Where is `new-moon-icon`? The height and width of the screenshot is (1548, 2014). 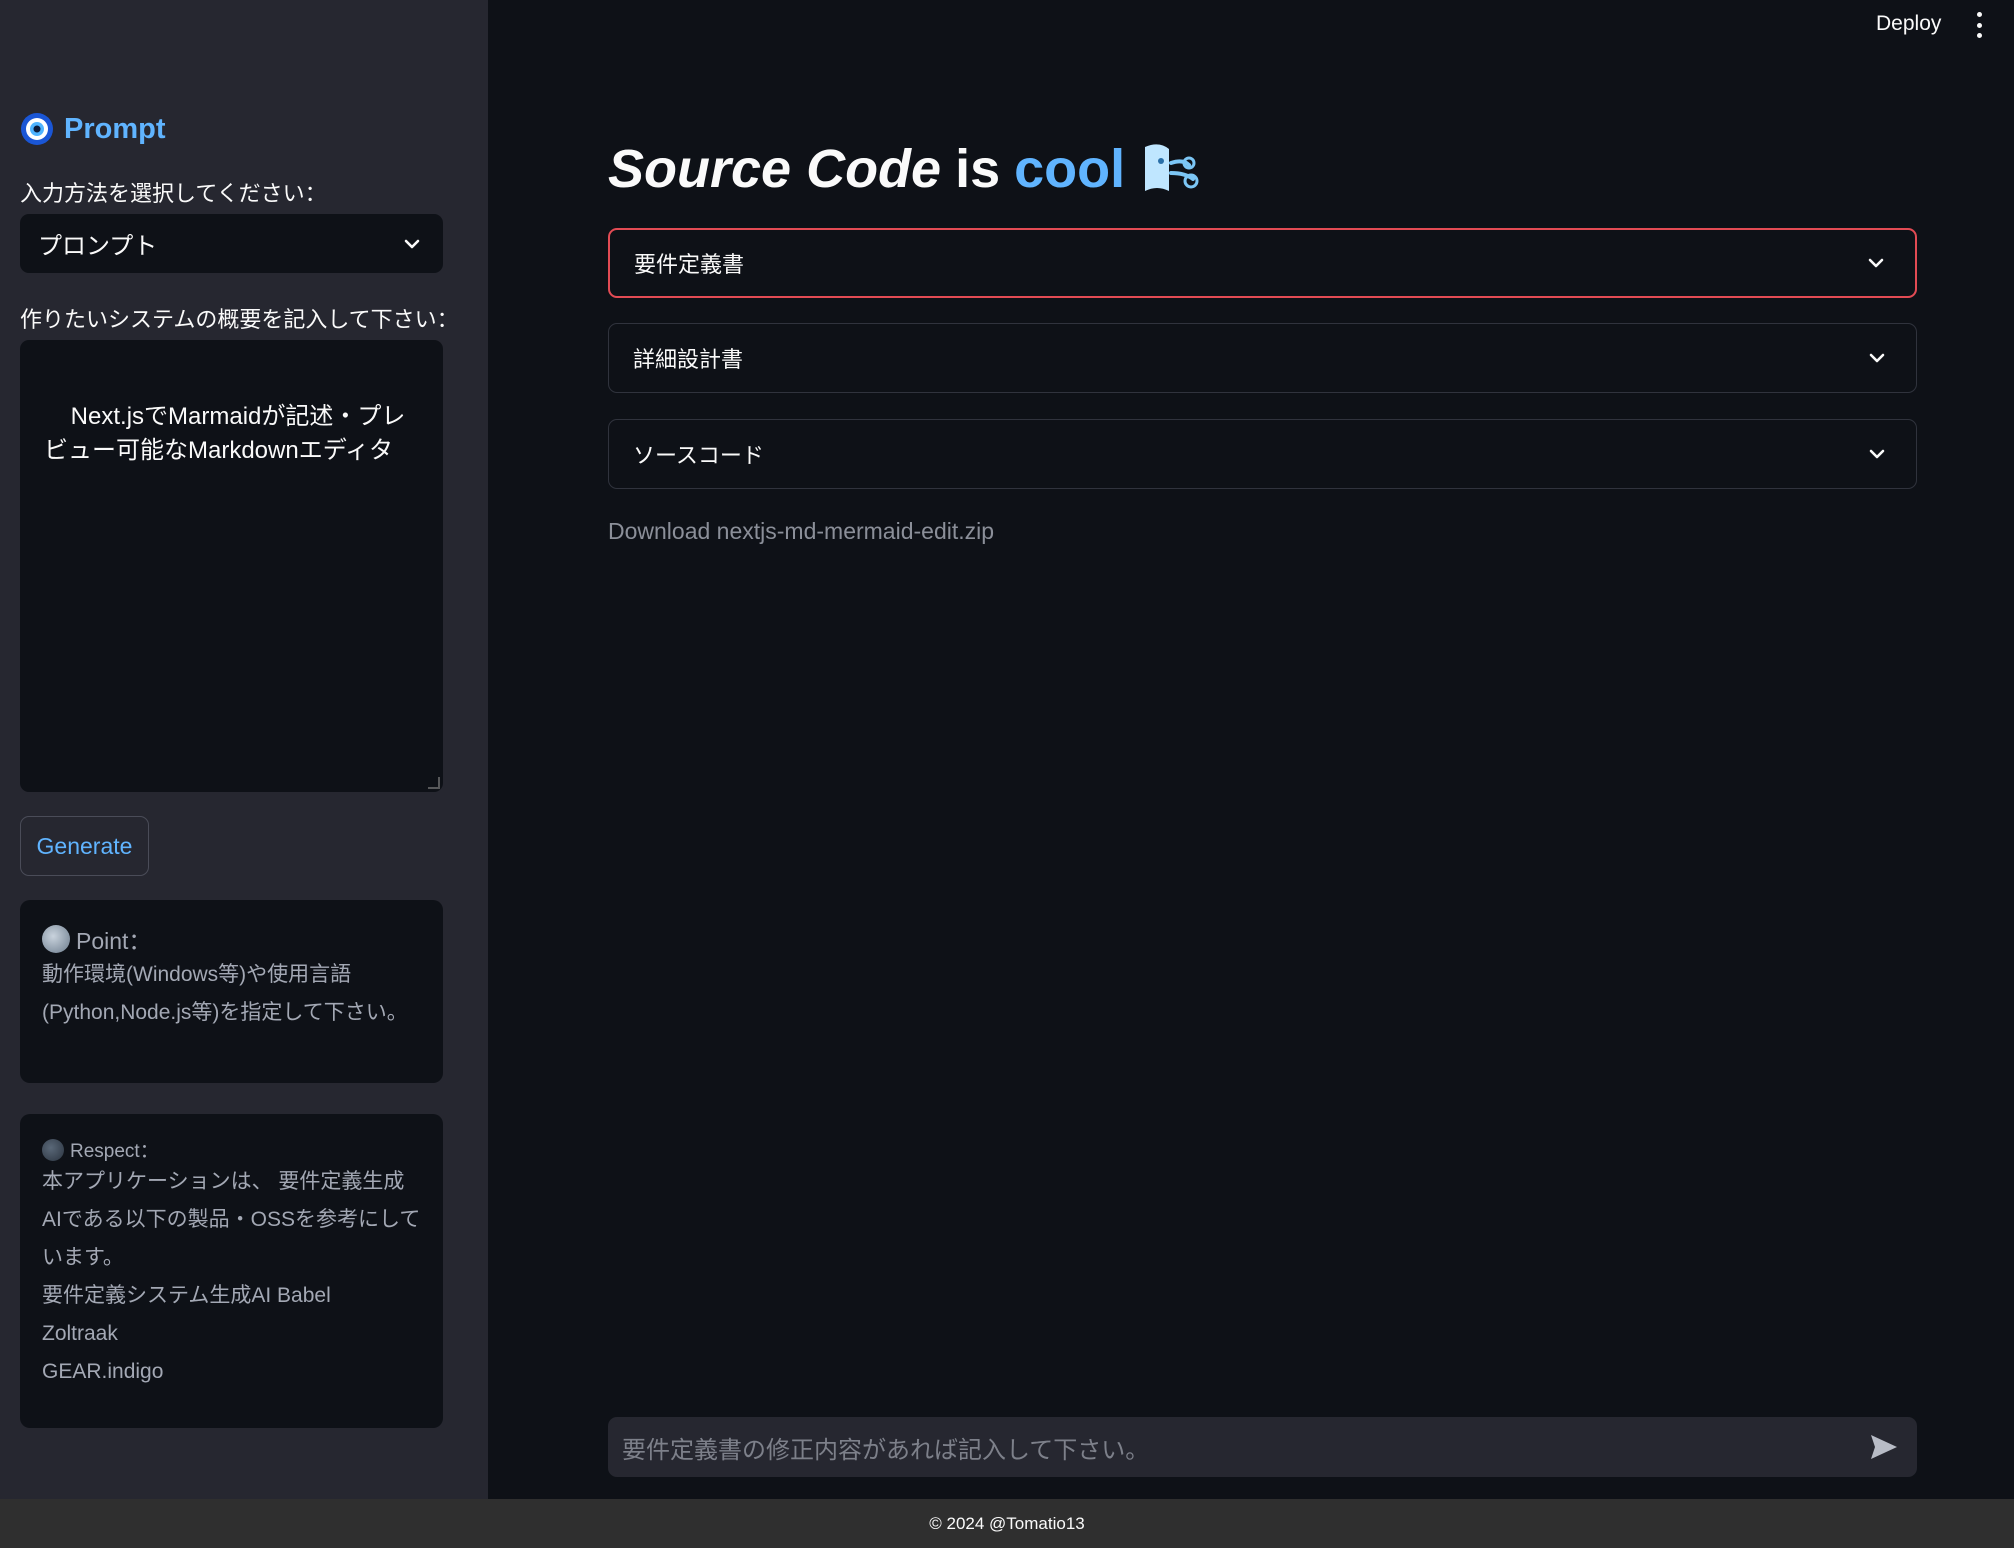 new-moon-icon is located at coordinates (53, 1149).